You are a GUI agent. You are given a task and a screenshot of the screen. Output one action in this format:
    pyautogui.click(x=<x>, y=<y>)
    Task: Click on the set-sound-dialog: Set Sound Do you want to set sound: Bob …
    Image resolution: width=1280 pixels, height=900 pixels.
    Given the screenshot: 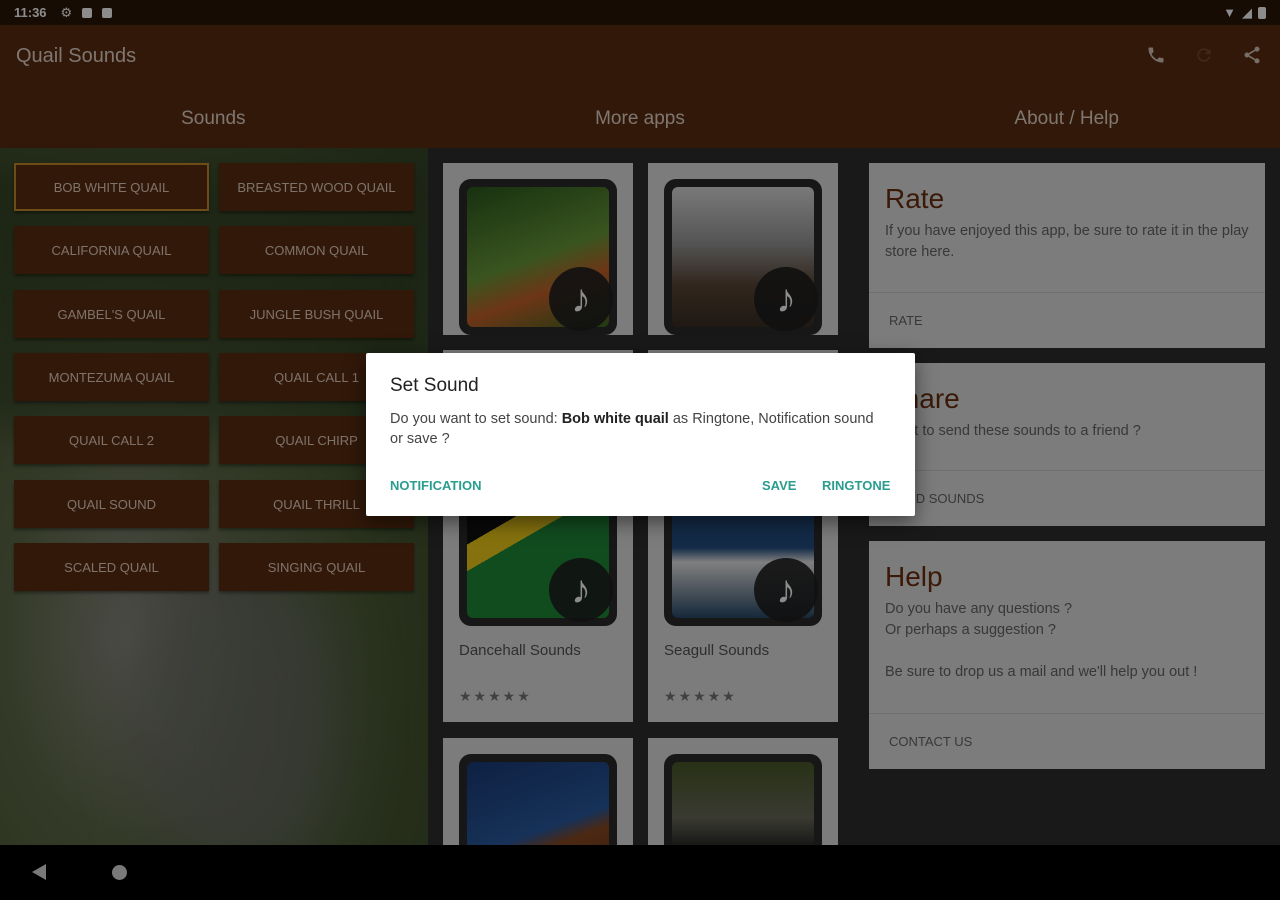 What is the action you would take?
    pyautogui.click(x=640, y=434)
    